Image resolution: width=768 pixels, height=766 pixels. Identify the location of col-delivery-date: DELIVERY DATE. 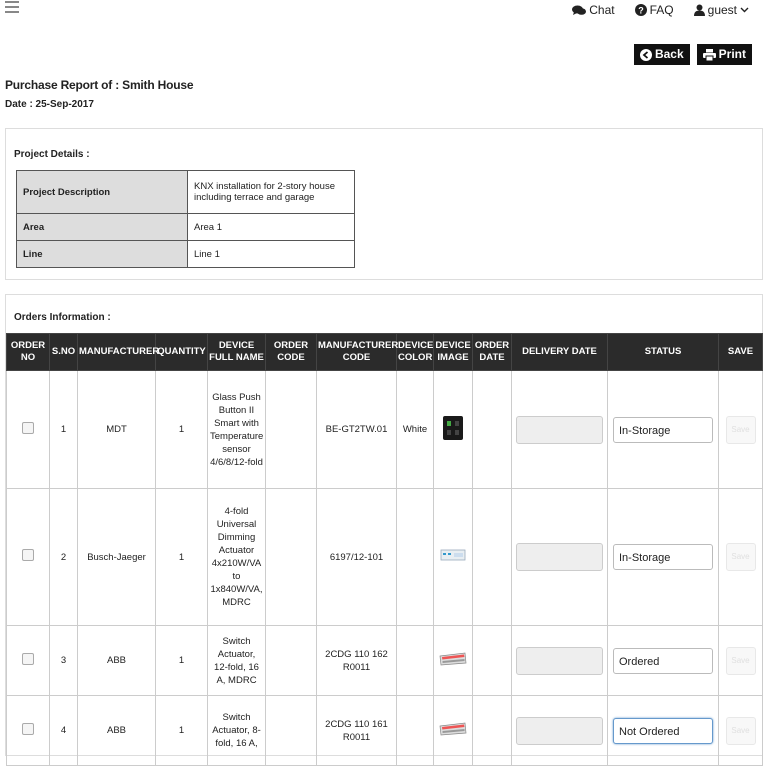
(559, 352).